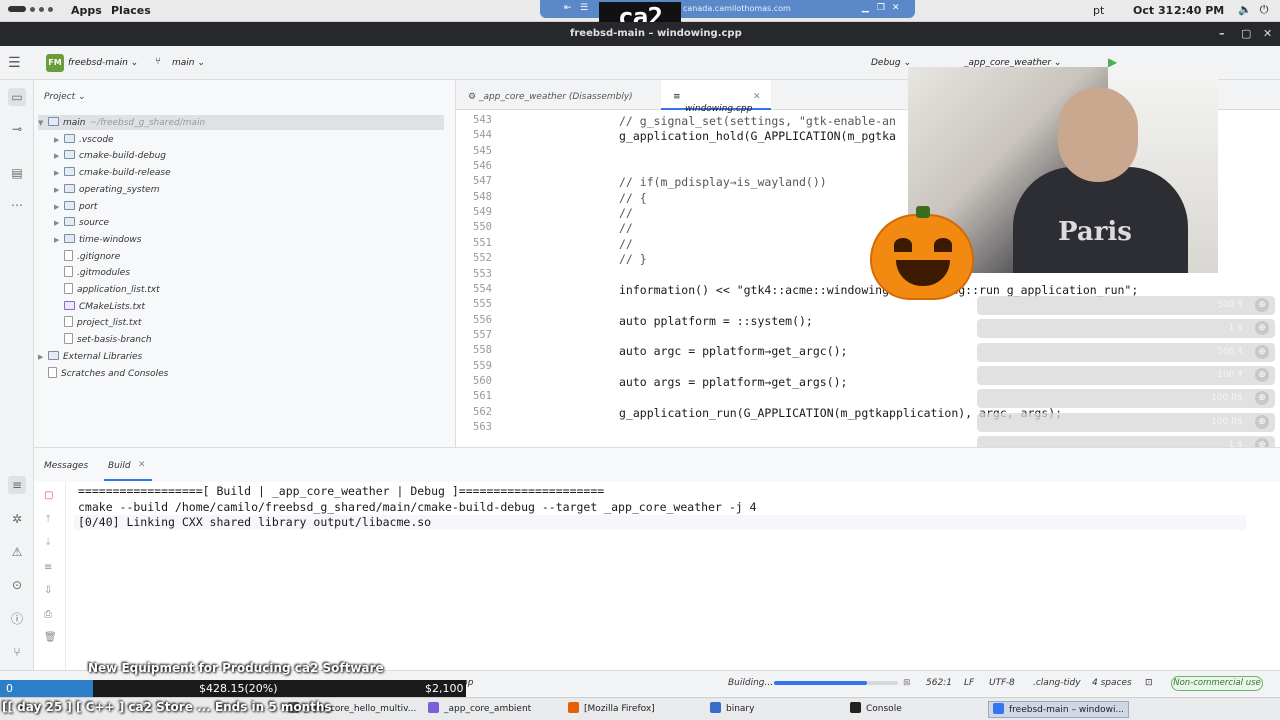 This screenshot has height=720, width=1280. I want to click on taskbar-item: binary, so click(732, 709).